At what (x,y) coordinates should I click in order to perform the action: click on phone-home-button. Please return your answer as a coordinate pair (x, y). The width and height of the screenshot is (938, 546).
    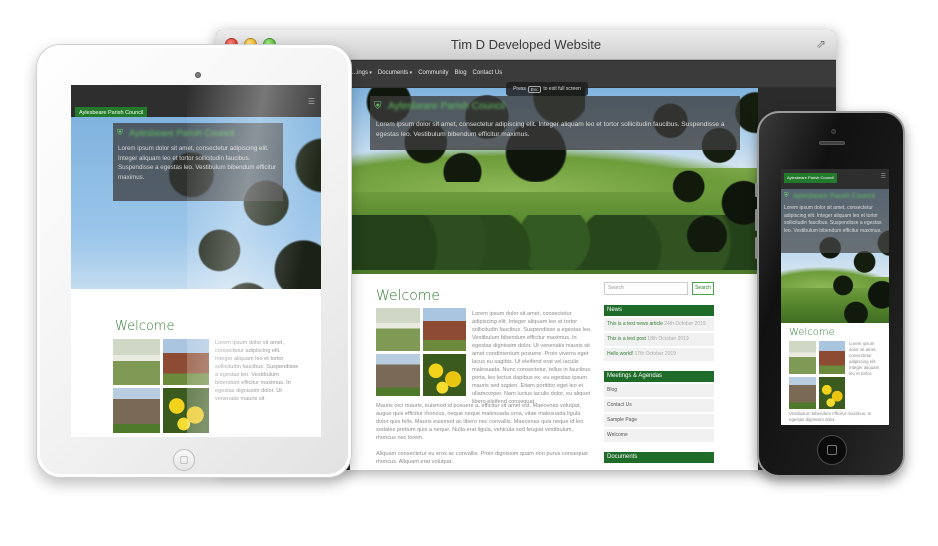
    Looking at the image, I should click on (832, 450).